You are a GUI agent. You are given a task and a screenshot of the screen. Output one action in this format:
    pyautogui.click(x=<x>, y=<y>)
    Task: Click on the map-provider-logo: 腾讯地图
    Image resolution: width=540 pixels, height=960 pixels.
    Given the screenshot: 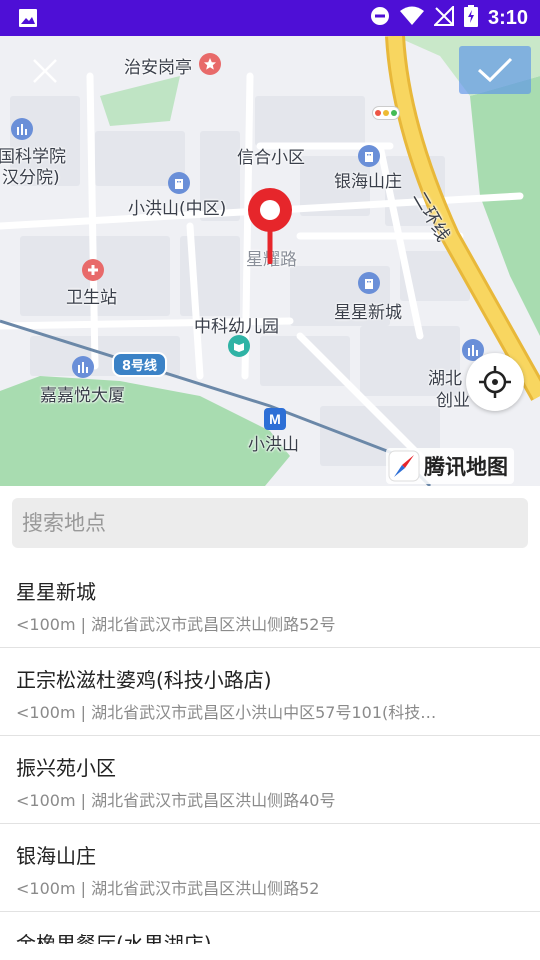 What is the action you would take?
    pyautogui.click(x=450, y=466)
    